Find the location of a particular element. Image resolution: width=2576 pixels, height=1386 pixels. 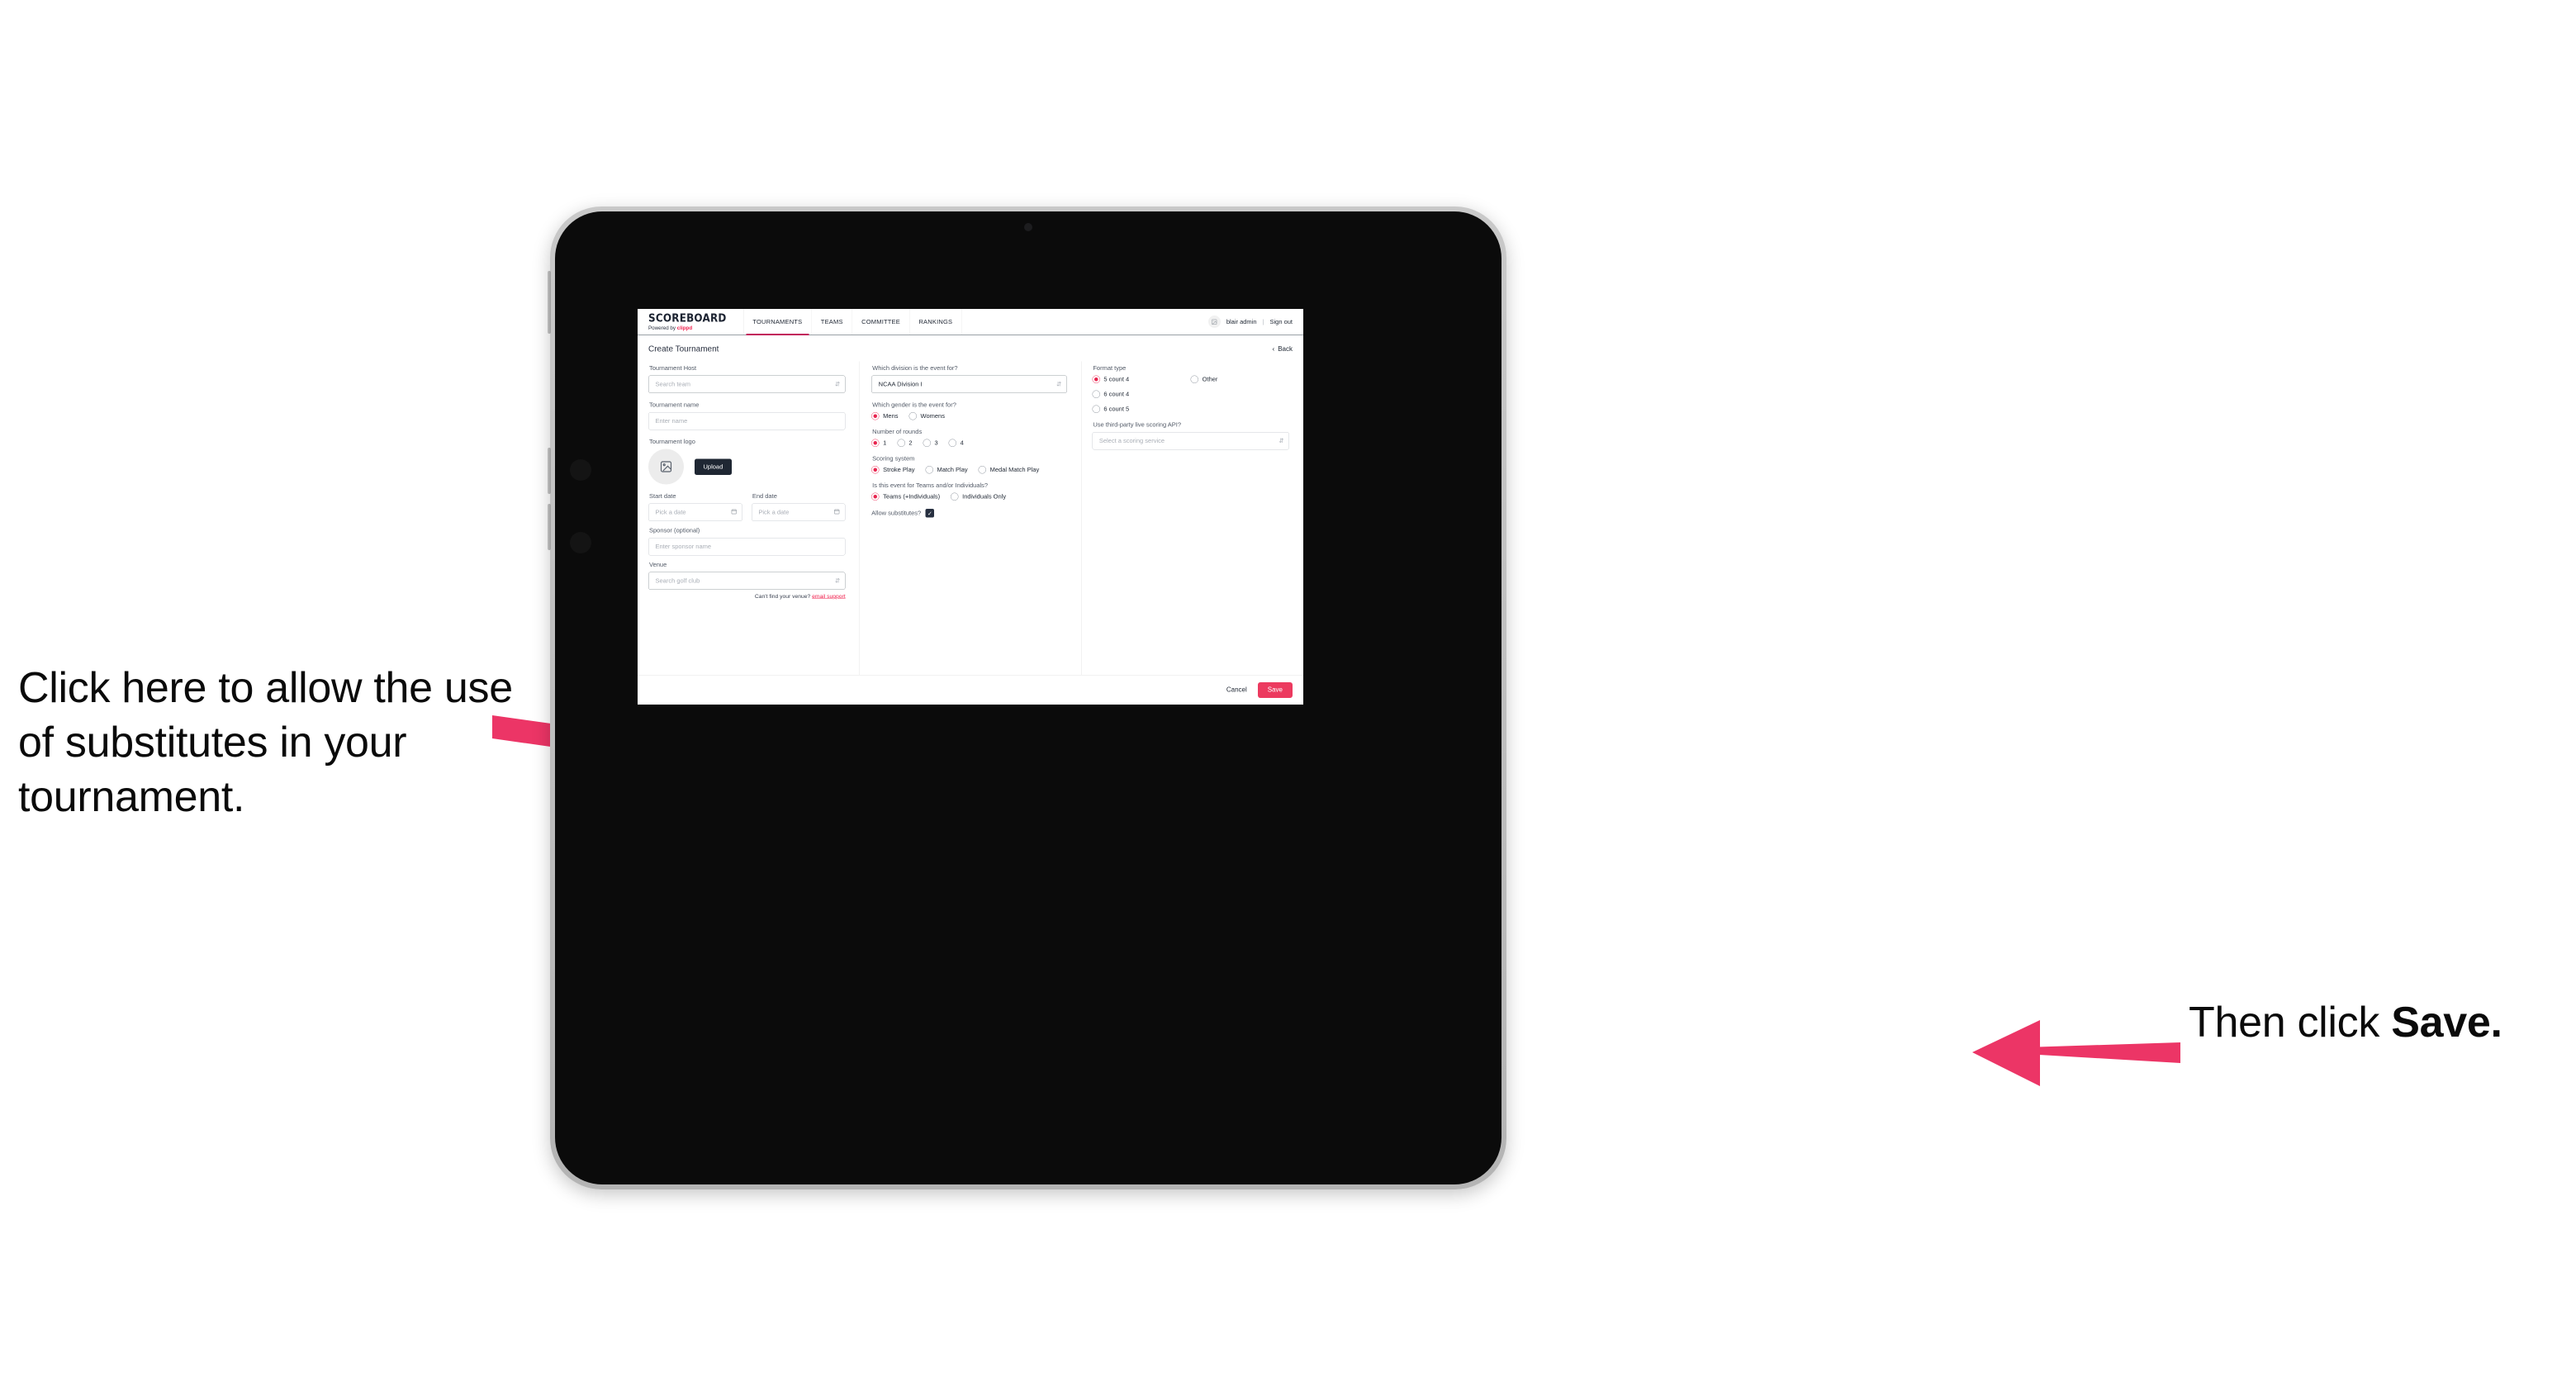

account-username: blair admin is located at coordinates (1241, 321).